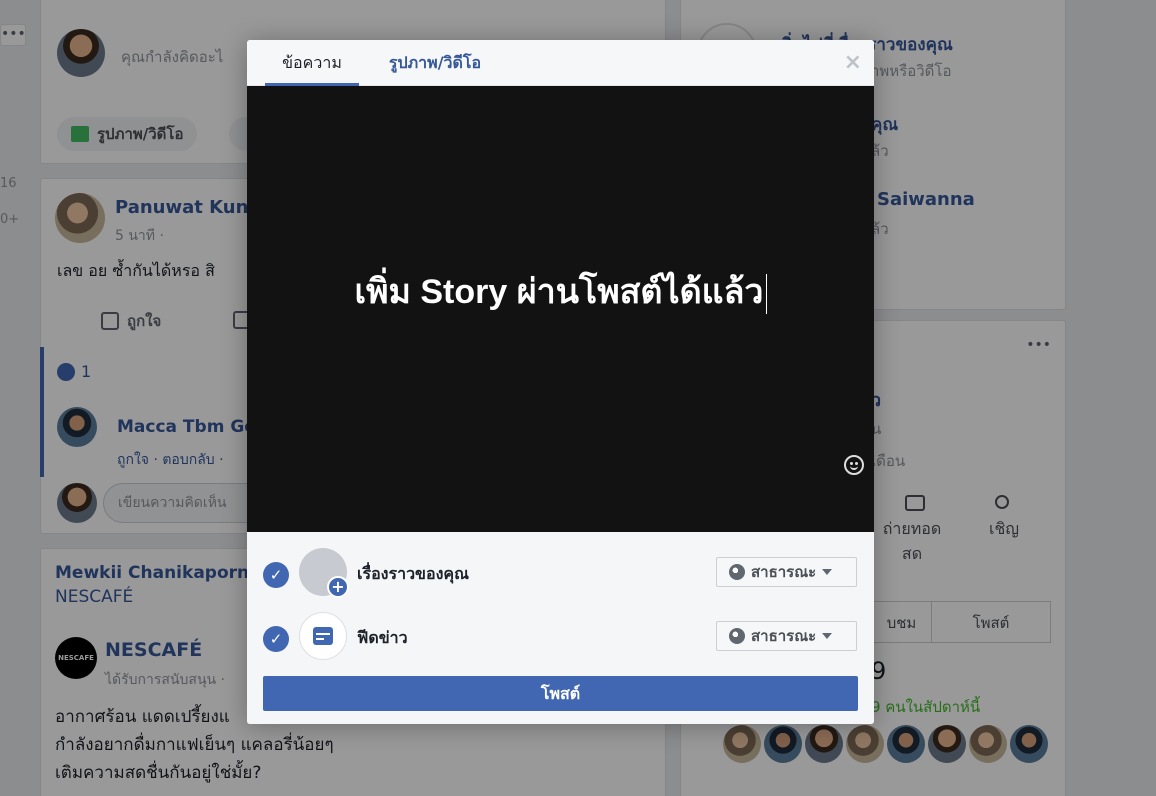 The height and width of the screenshot is (796, 1156). What do you see at coordinates (435, 63) in the screenshot?
I see `tab-photo-video: รูปภาพ/วิดีโอ` at bounding box center [435, 63].